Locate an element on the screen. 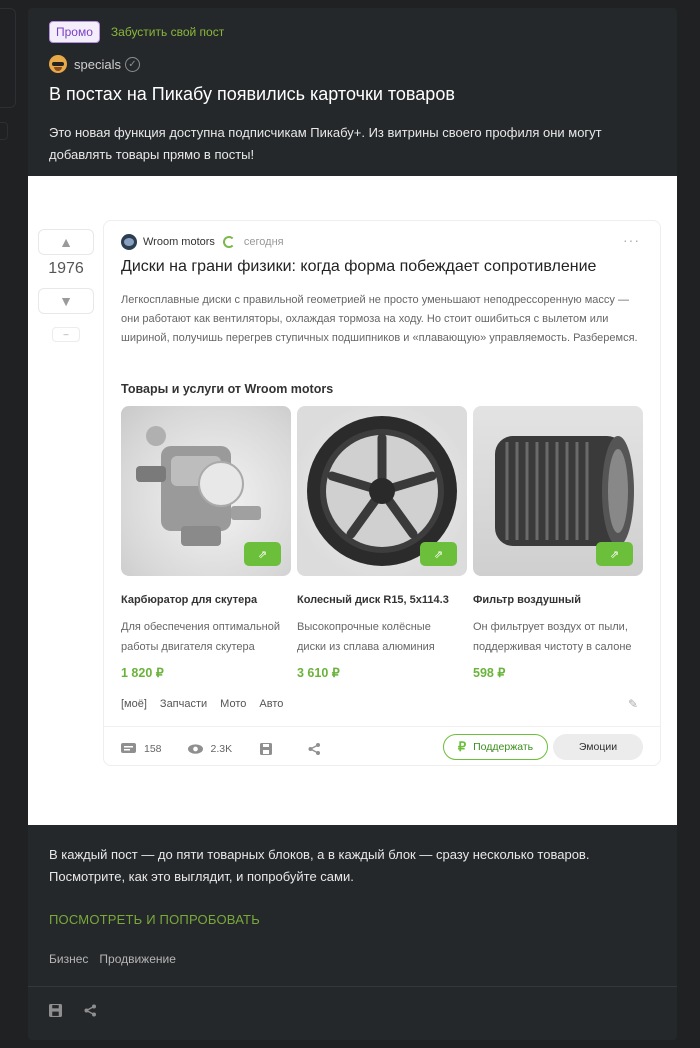 This screenshot has height=1048, width=700. card-author: Wroom motors is located at coordinates (179, 242).